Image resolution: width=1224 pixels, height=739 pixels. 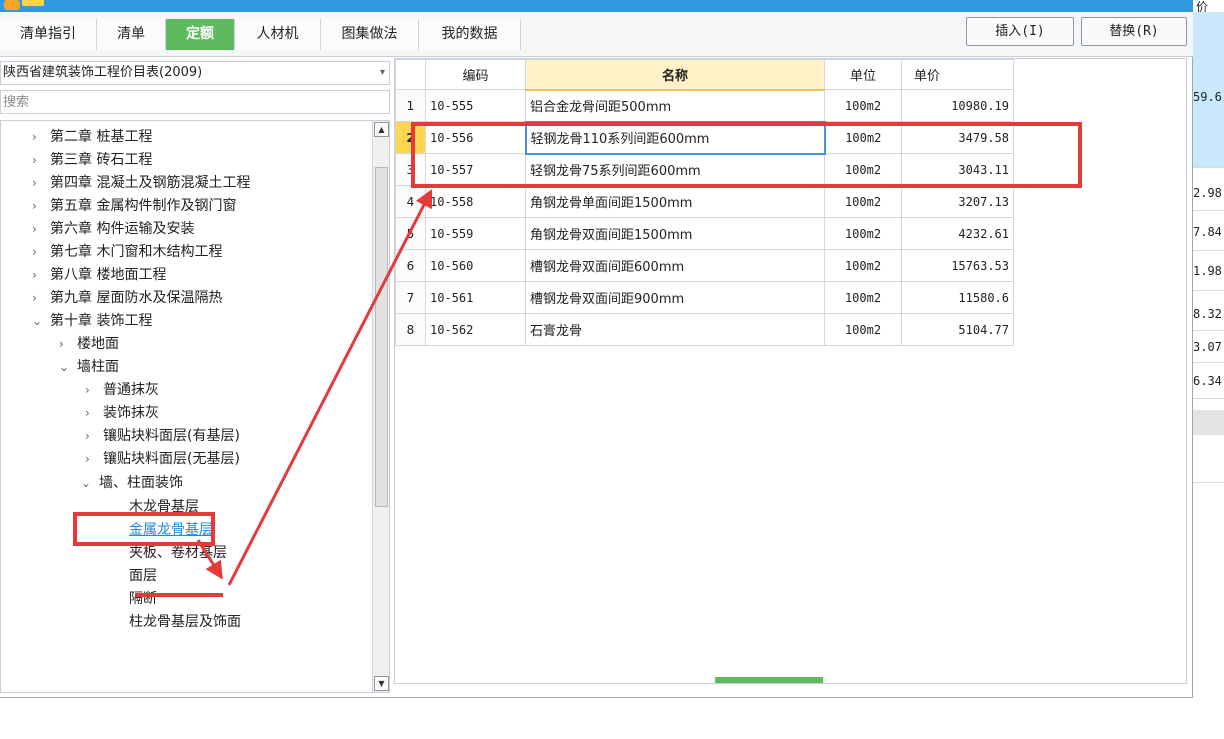 What do you see at coordinates (209, 559) in the screenshot?
I see `arrow-to-selected-node` at bounding box center [209, 559].